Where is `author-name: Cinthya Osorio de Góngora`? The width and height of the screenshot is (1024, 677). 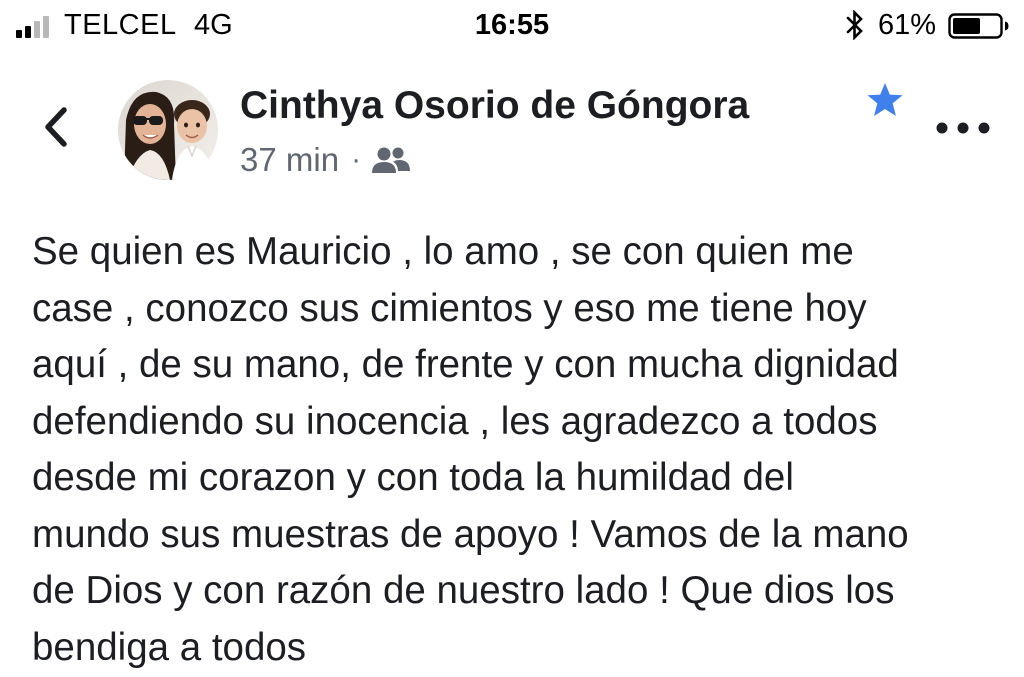
author-name: Cinthya Osorio de Góngora is located at coordinates (494, 106).